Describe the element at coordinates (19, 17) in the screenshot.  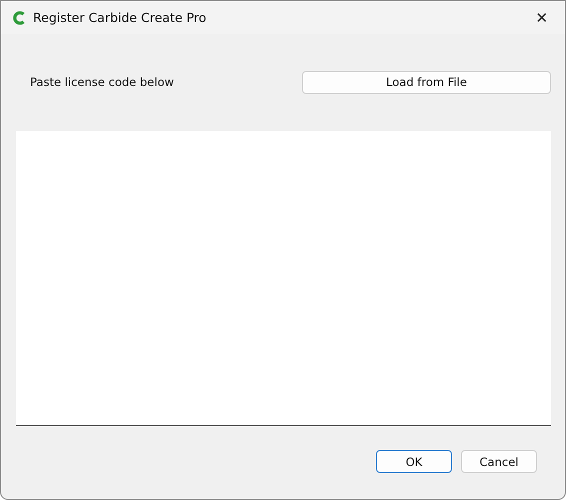
I see `logo-icon` at that location.